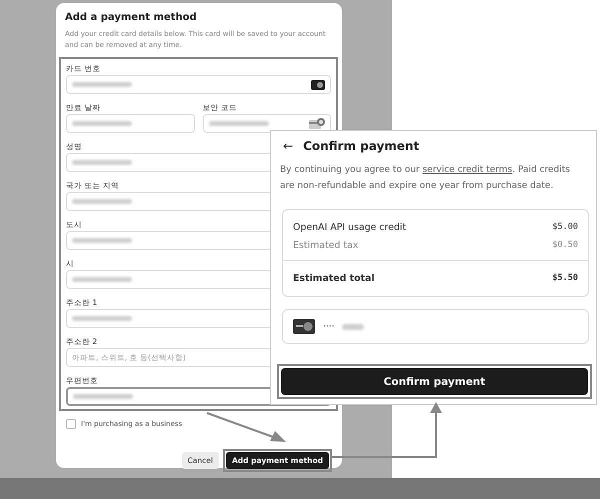  I want to click on line-amount: $5.50, so click(565, 278).